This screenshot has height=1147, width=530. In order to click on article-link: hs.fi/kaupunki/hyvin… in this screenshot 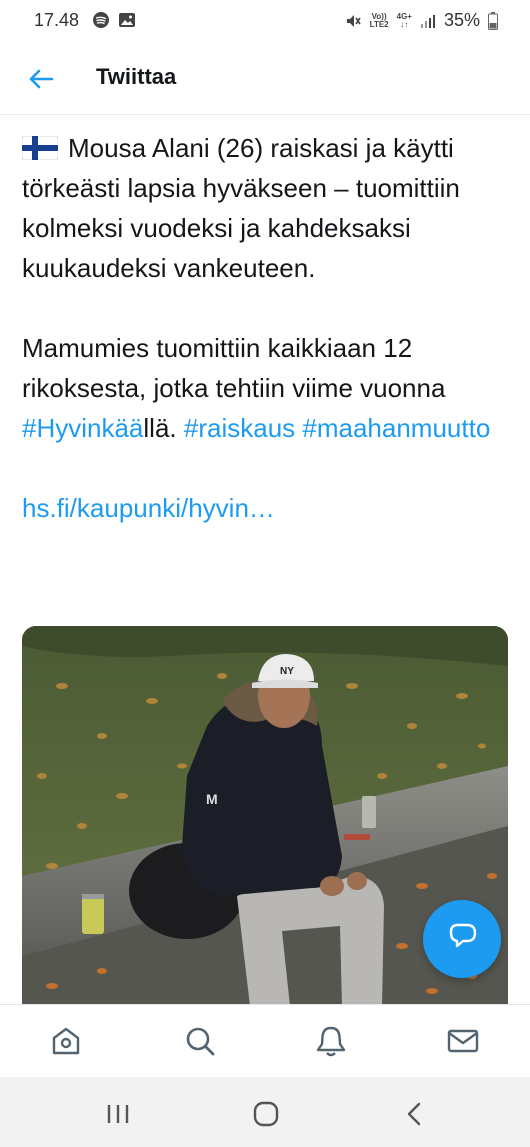, I will do `click(148, 508)`.